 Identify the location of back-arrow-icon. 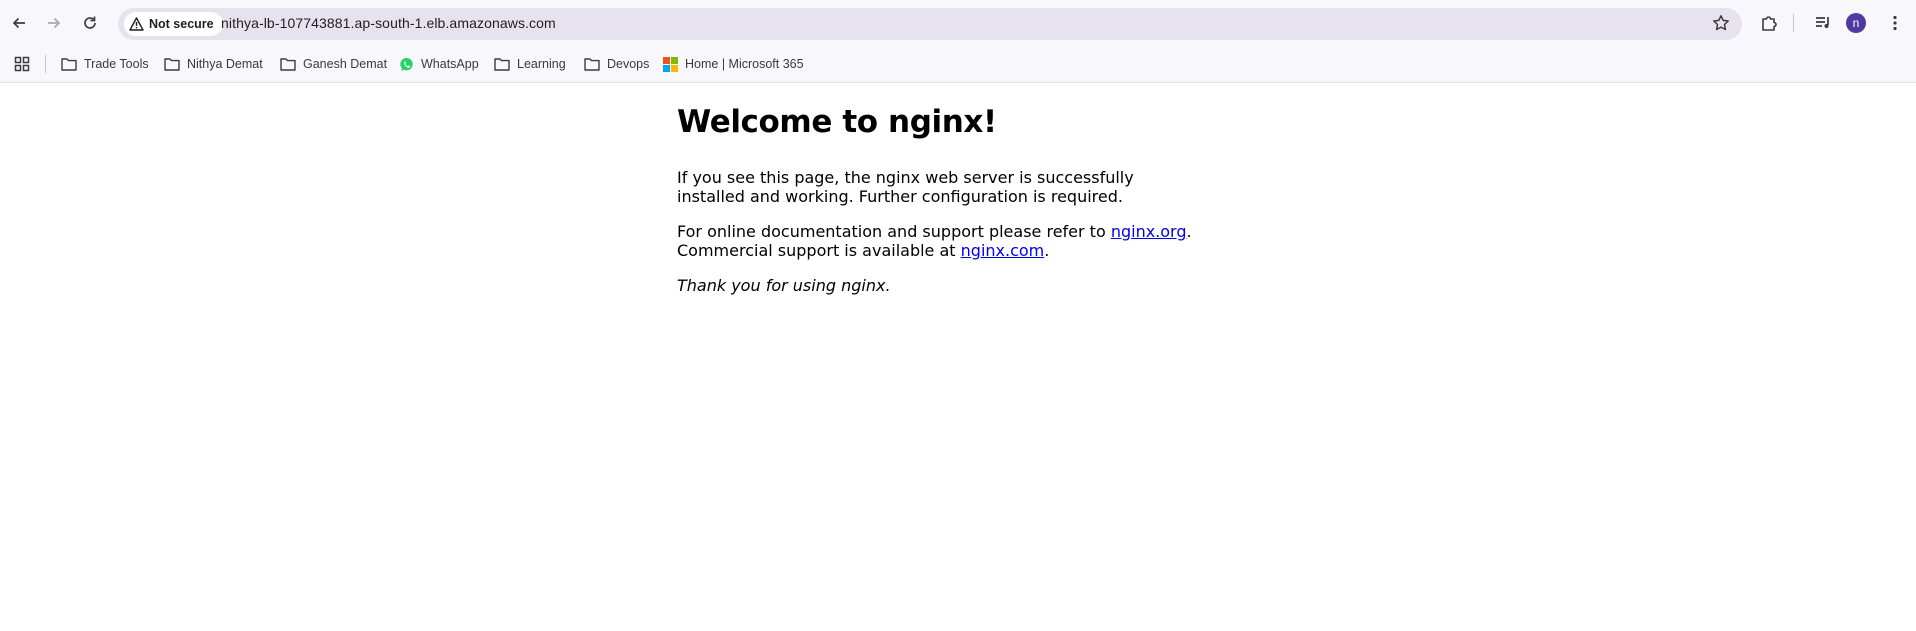
(18, 23).